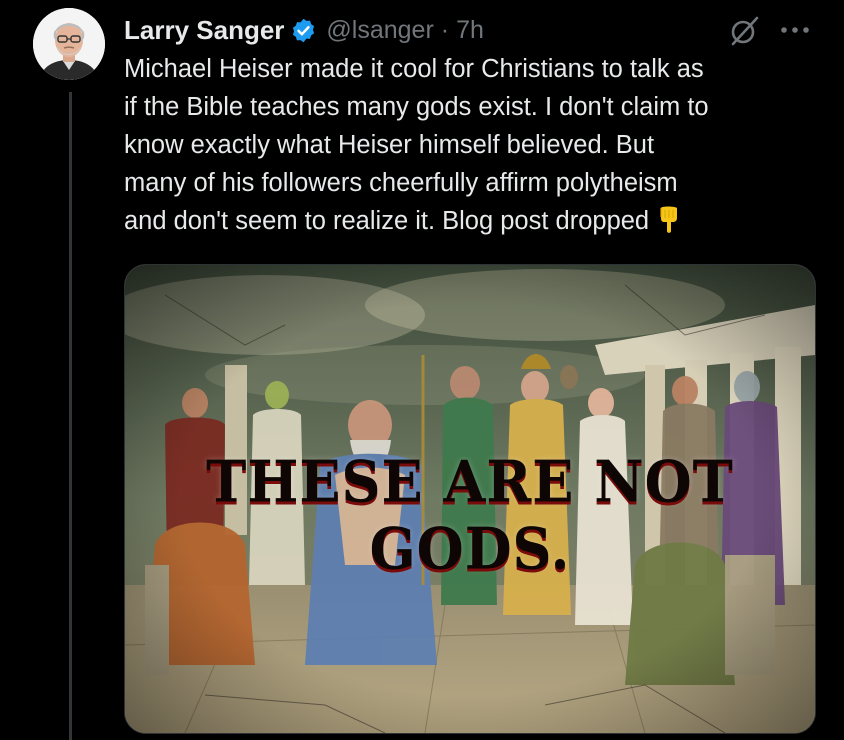  I want to click on tweet-timestamp: 7h, so click(470, 30).